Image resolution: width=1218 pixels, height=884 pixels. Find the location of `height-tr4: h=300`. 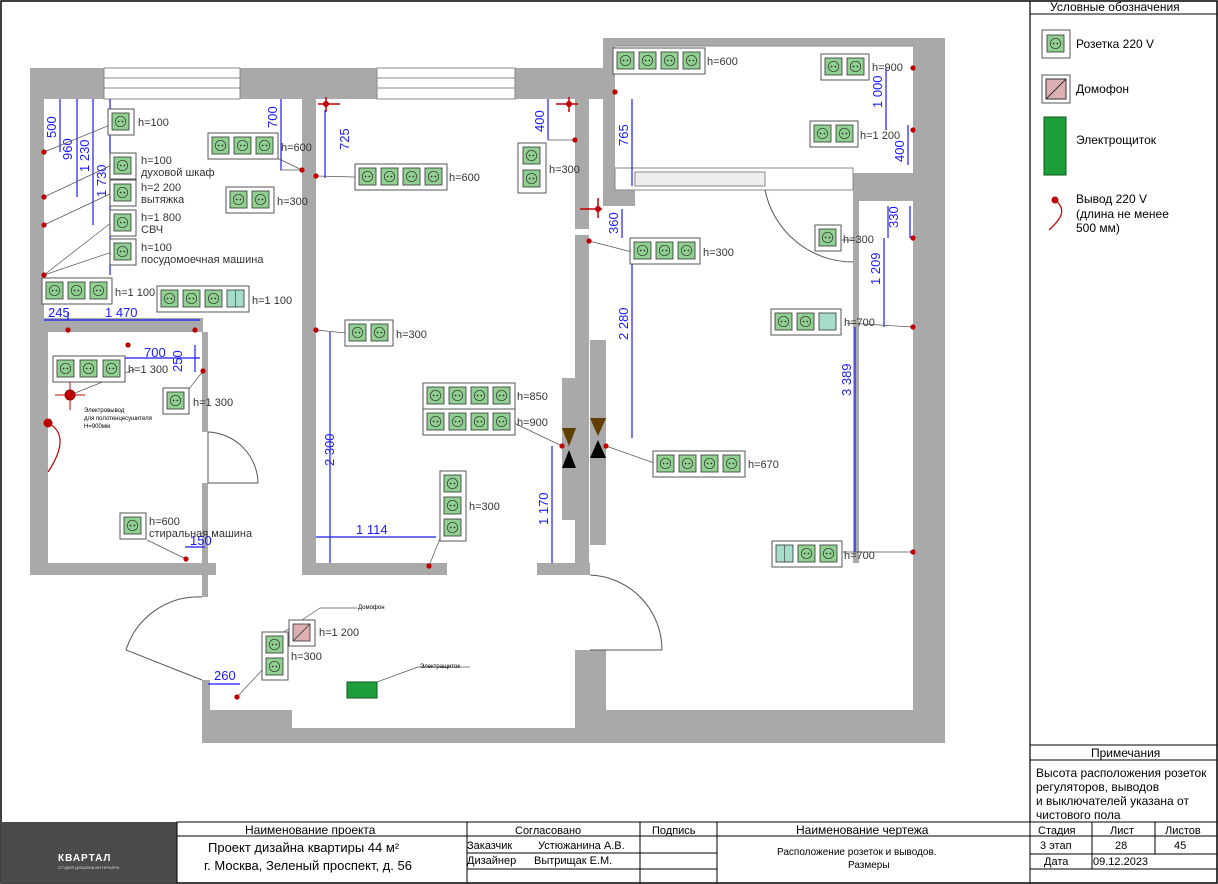

height-tr4: h=300 is located at coordinates (858, 240).